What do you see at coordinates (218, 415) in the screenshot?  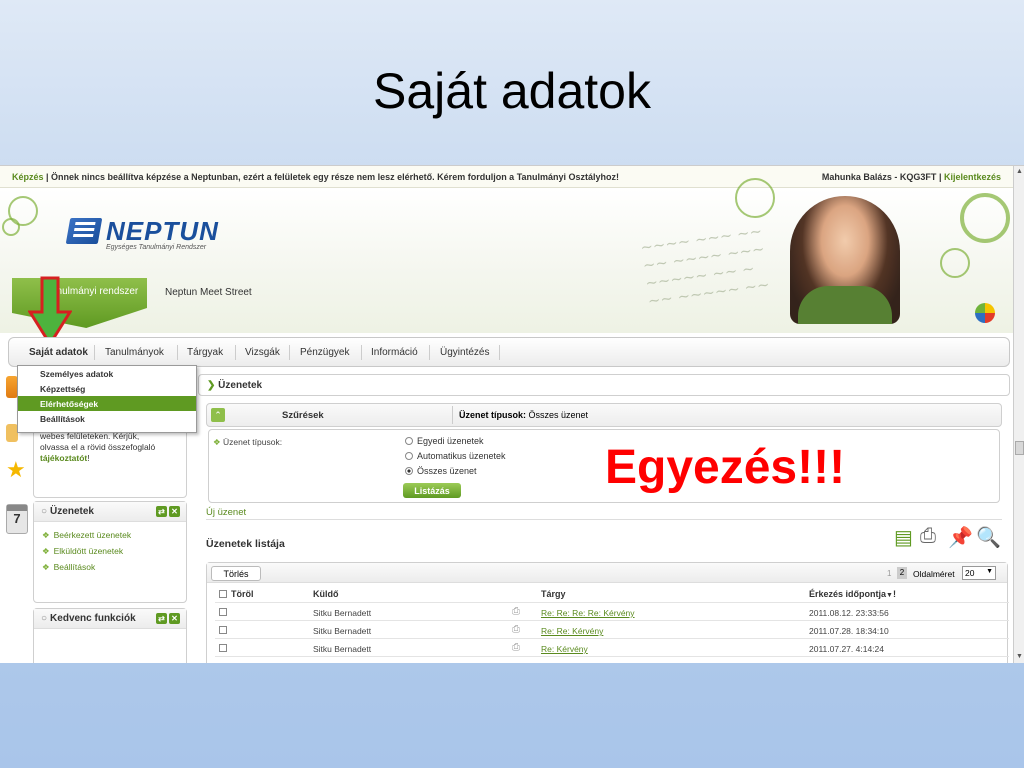 I see `collapse-icon: ⌃` at bounding box center [218, 415].